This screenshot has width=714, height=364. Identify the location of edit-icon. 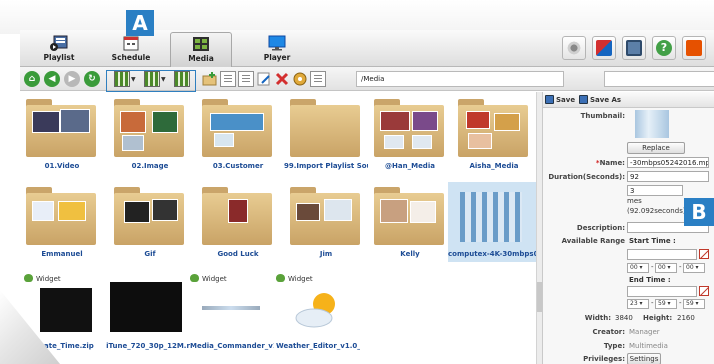
(264, 79).